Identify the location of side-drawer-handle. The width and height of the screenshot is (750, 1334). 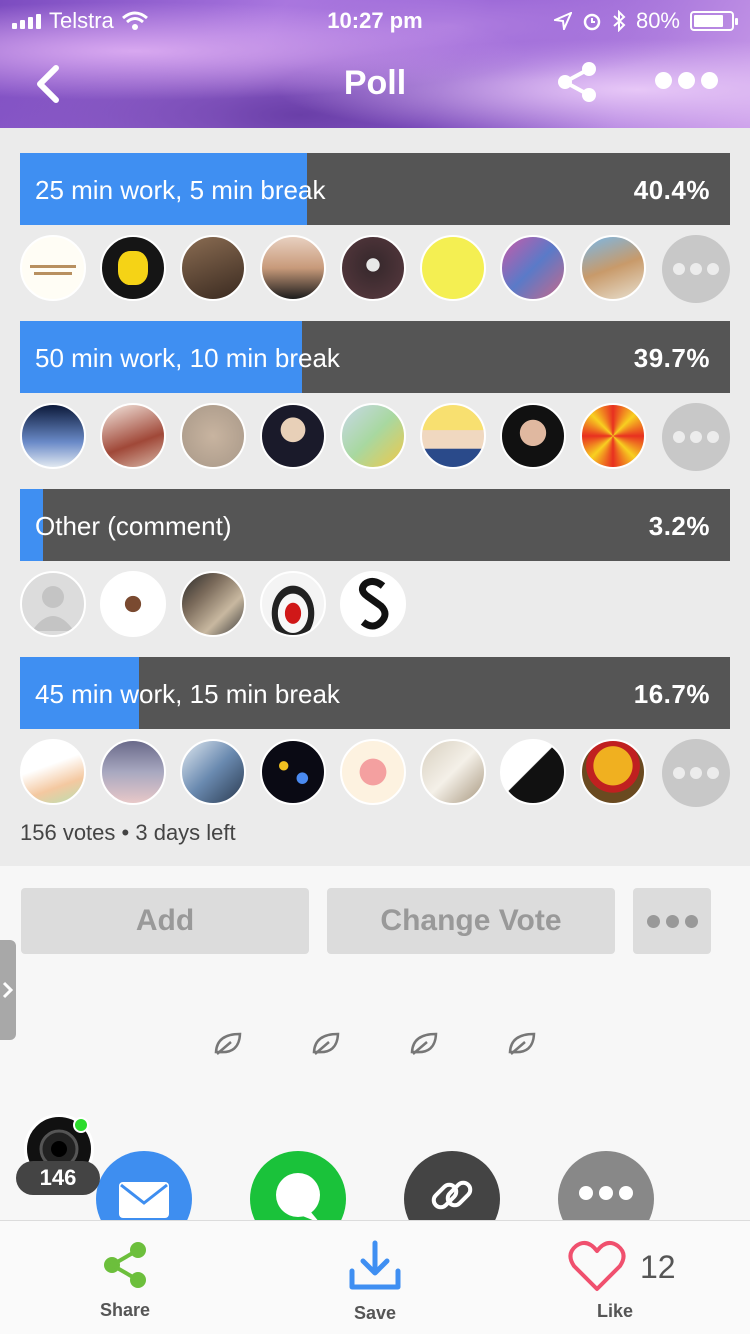
(8, 990).